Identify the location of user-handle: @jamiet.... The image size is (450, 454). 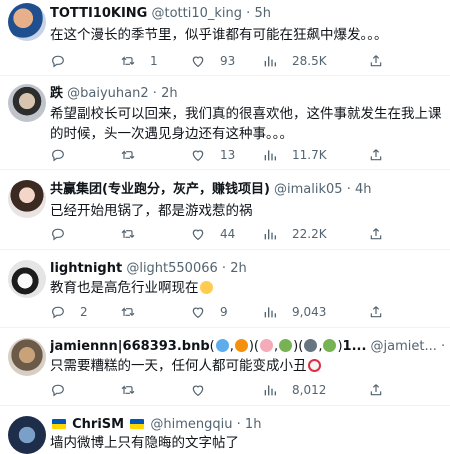
(404, 346).